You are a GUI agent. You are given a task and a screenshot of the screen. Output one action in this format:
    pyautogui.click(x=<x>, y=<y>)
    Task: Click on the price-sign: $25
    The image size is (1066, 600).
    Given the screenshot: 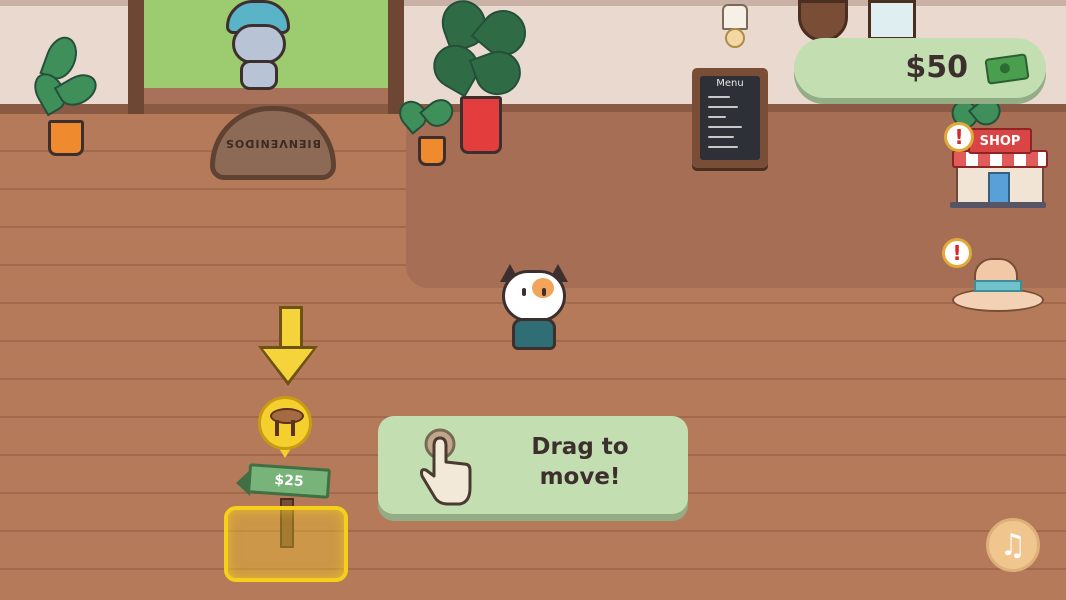 What is the action you would take?
    pyautogui.click(x=284, y=482)
    